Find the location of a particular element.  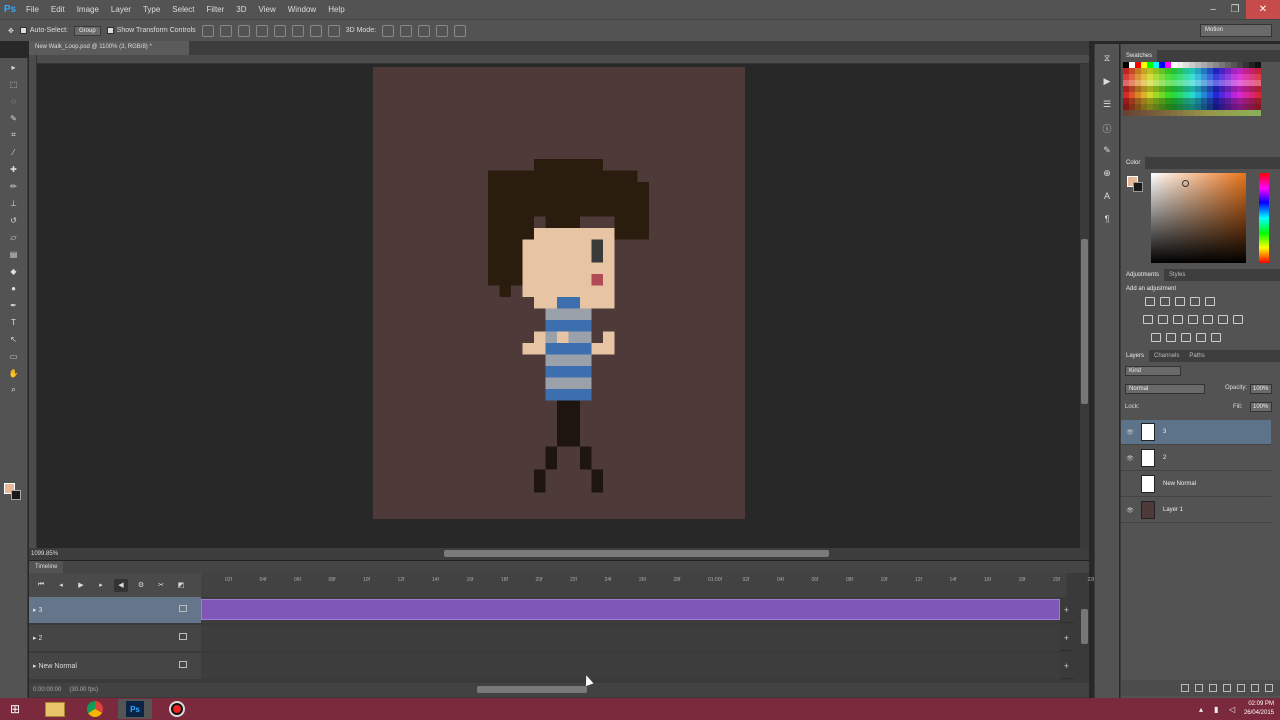

color-lookup-icon is located at coordinates (1238, 319).